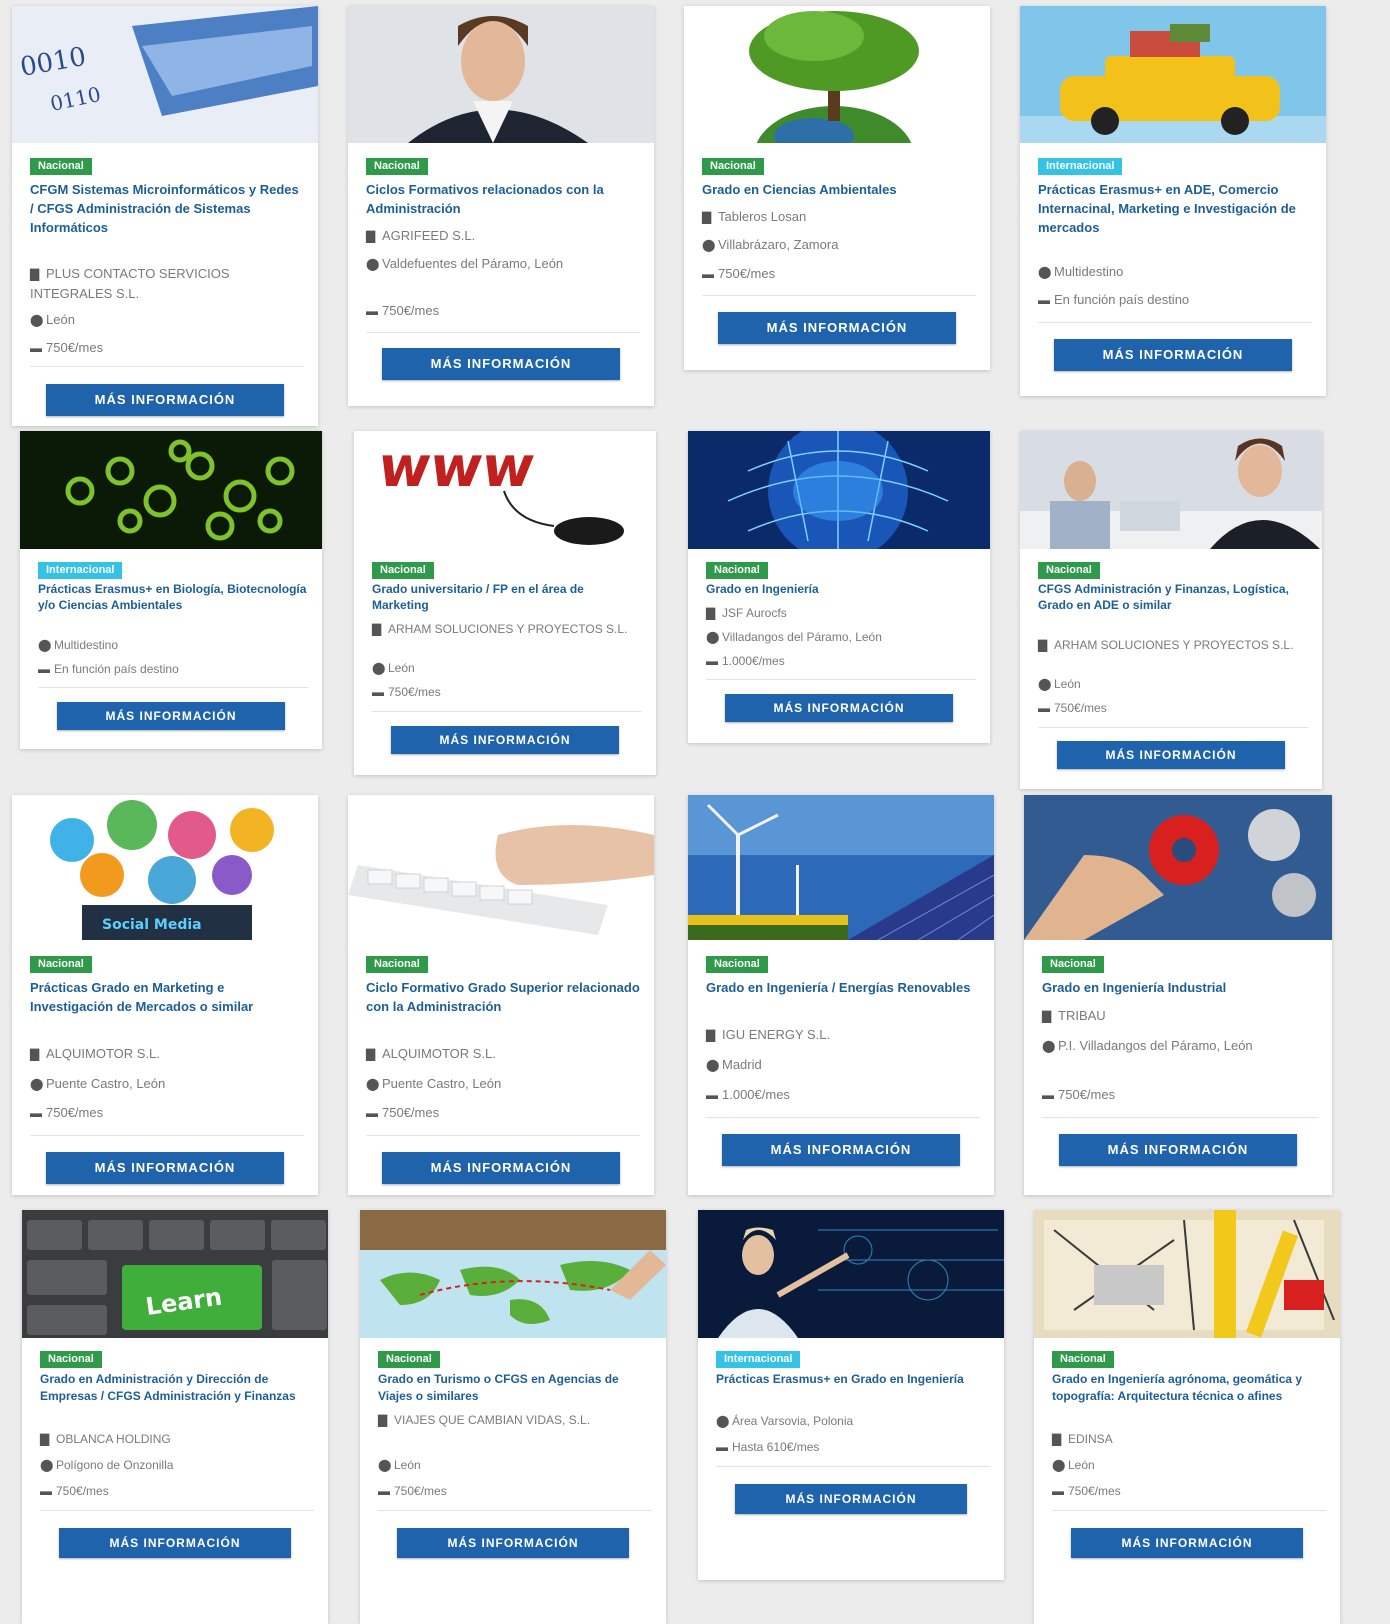 This screenshot has width=1390, height=1624. I want to click on offer-title: Grado en Ciencias Ambientales, so click(839, 189).